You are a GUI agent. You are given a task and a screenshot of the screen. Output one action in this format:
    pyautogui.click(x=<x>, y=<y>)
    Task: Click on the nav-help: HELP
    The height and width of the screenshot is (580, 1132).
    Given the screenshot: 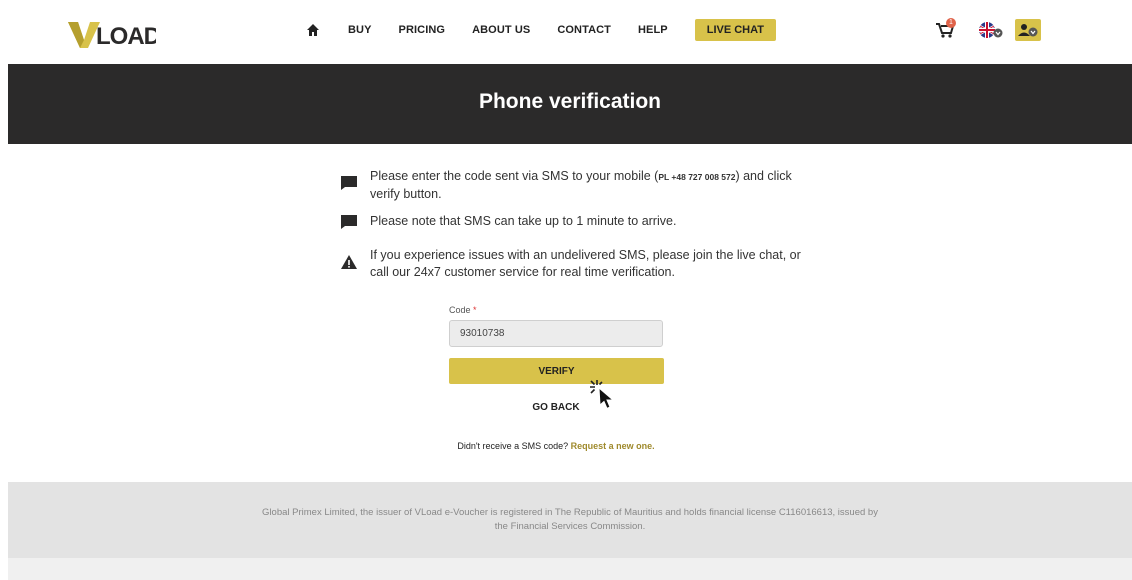 What is the action you would take?
    pyautogui.click(x=653, y=30)
    